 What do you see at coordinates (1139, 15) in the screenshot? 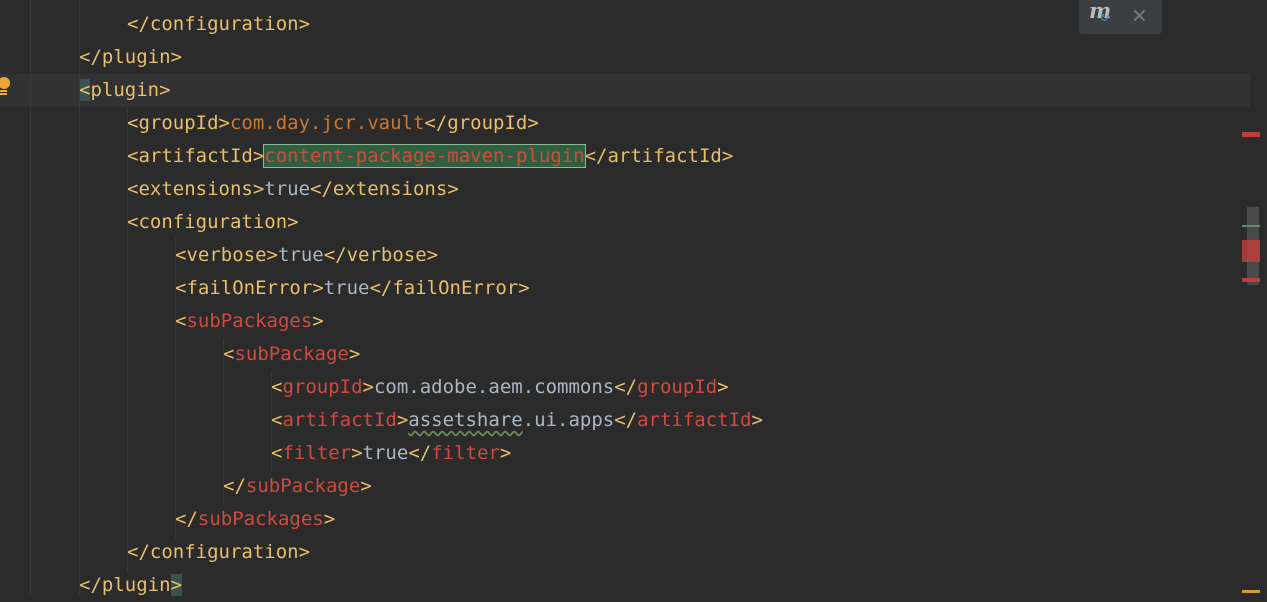
I see `close-icon: ×` at bounding box center [1139, 15].